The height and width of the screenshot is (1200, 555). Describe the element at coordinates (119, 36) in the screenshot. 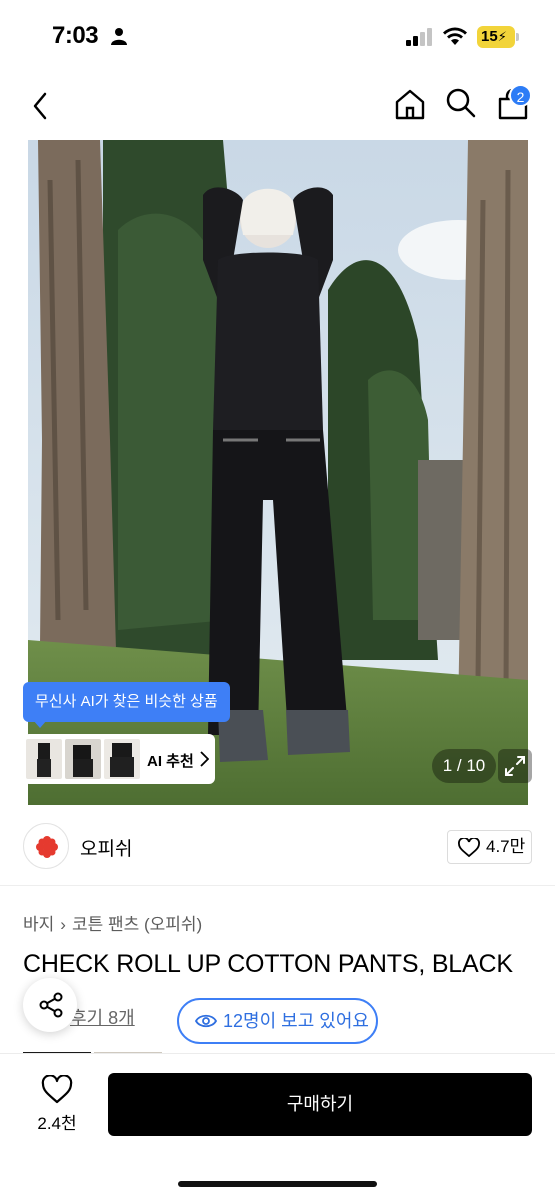

I see `person-icon` at that location.